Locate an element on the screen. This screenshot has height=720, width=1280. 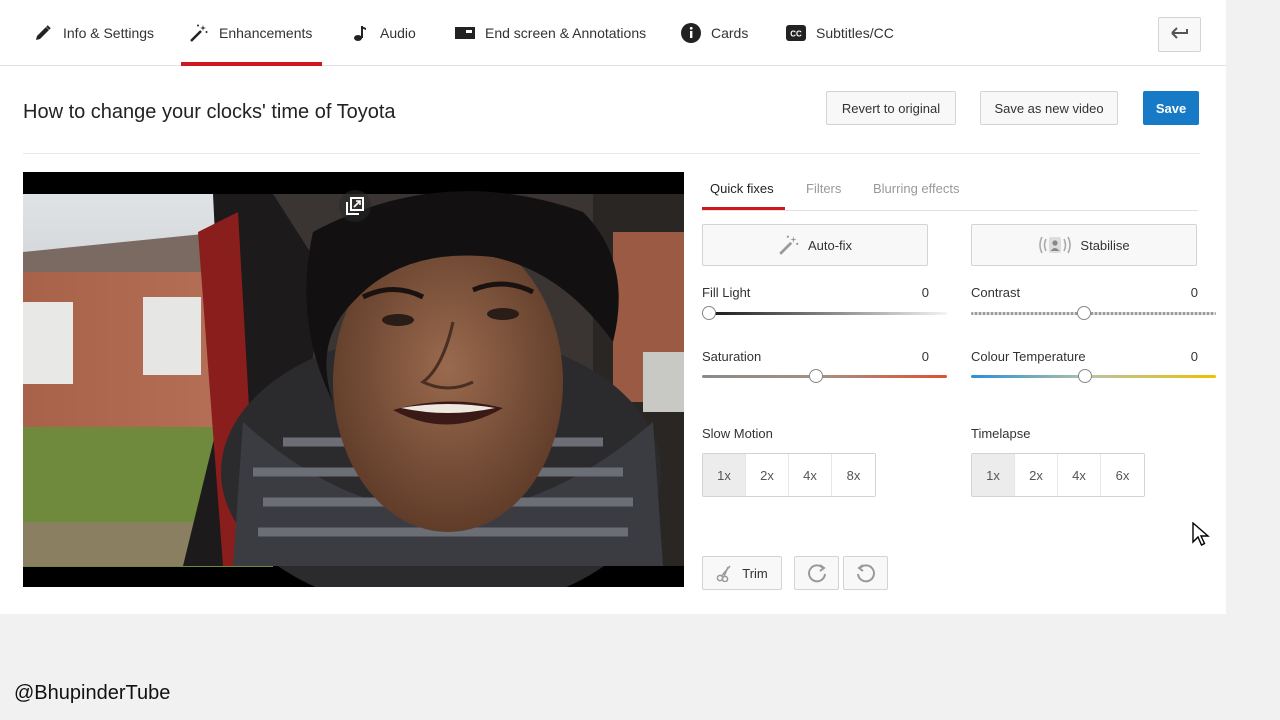
rotate-left-button is located at coordinates (865, 573).